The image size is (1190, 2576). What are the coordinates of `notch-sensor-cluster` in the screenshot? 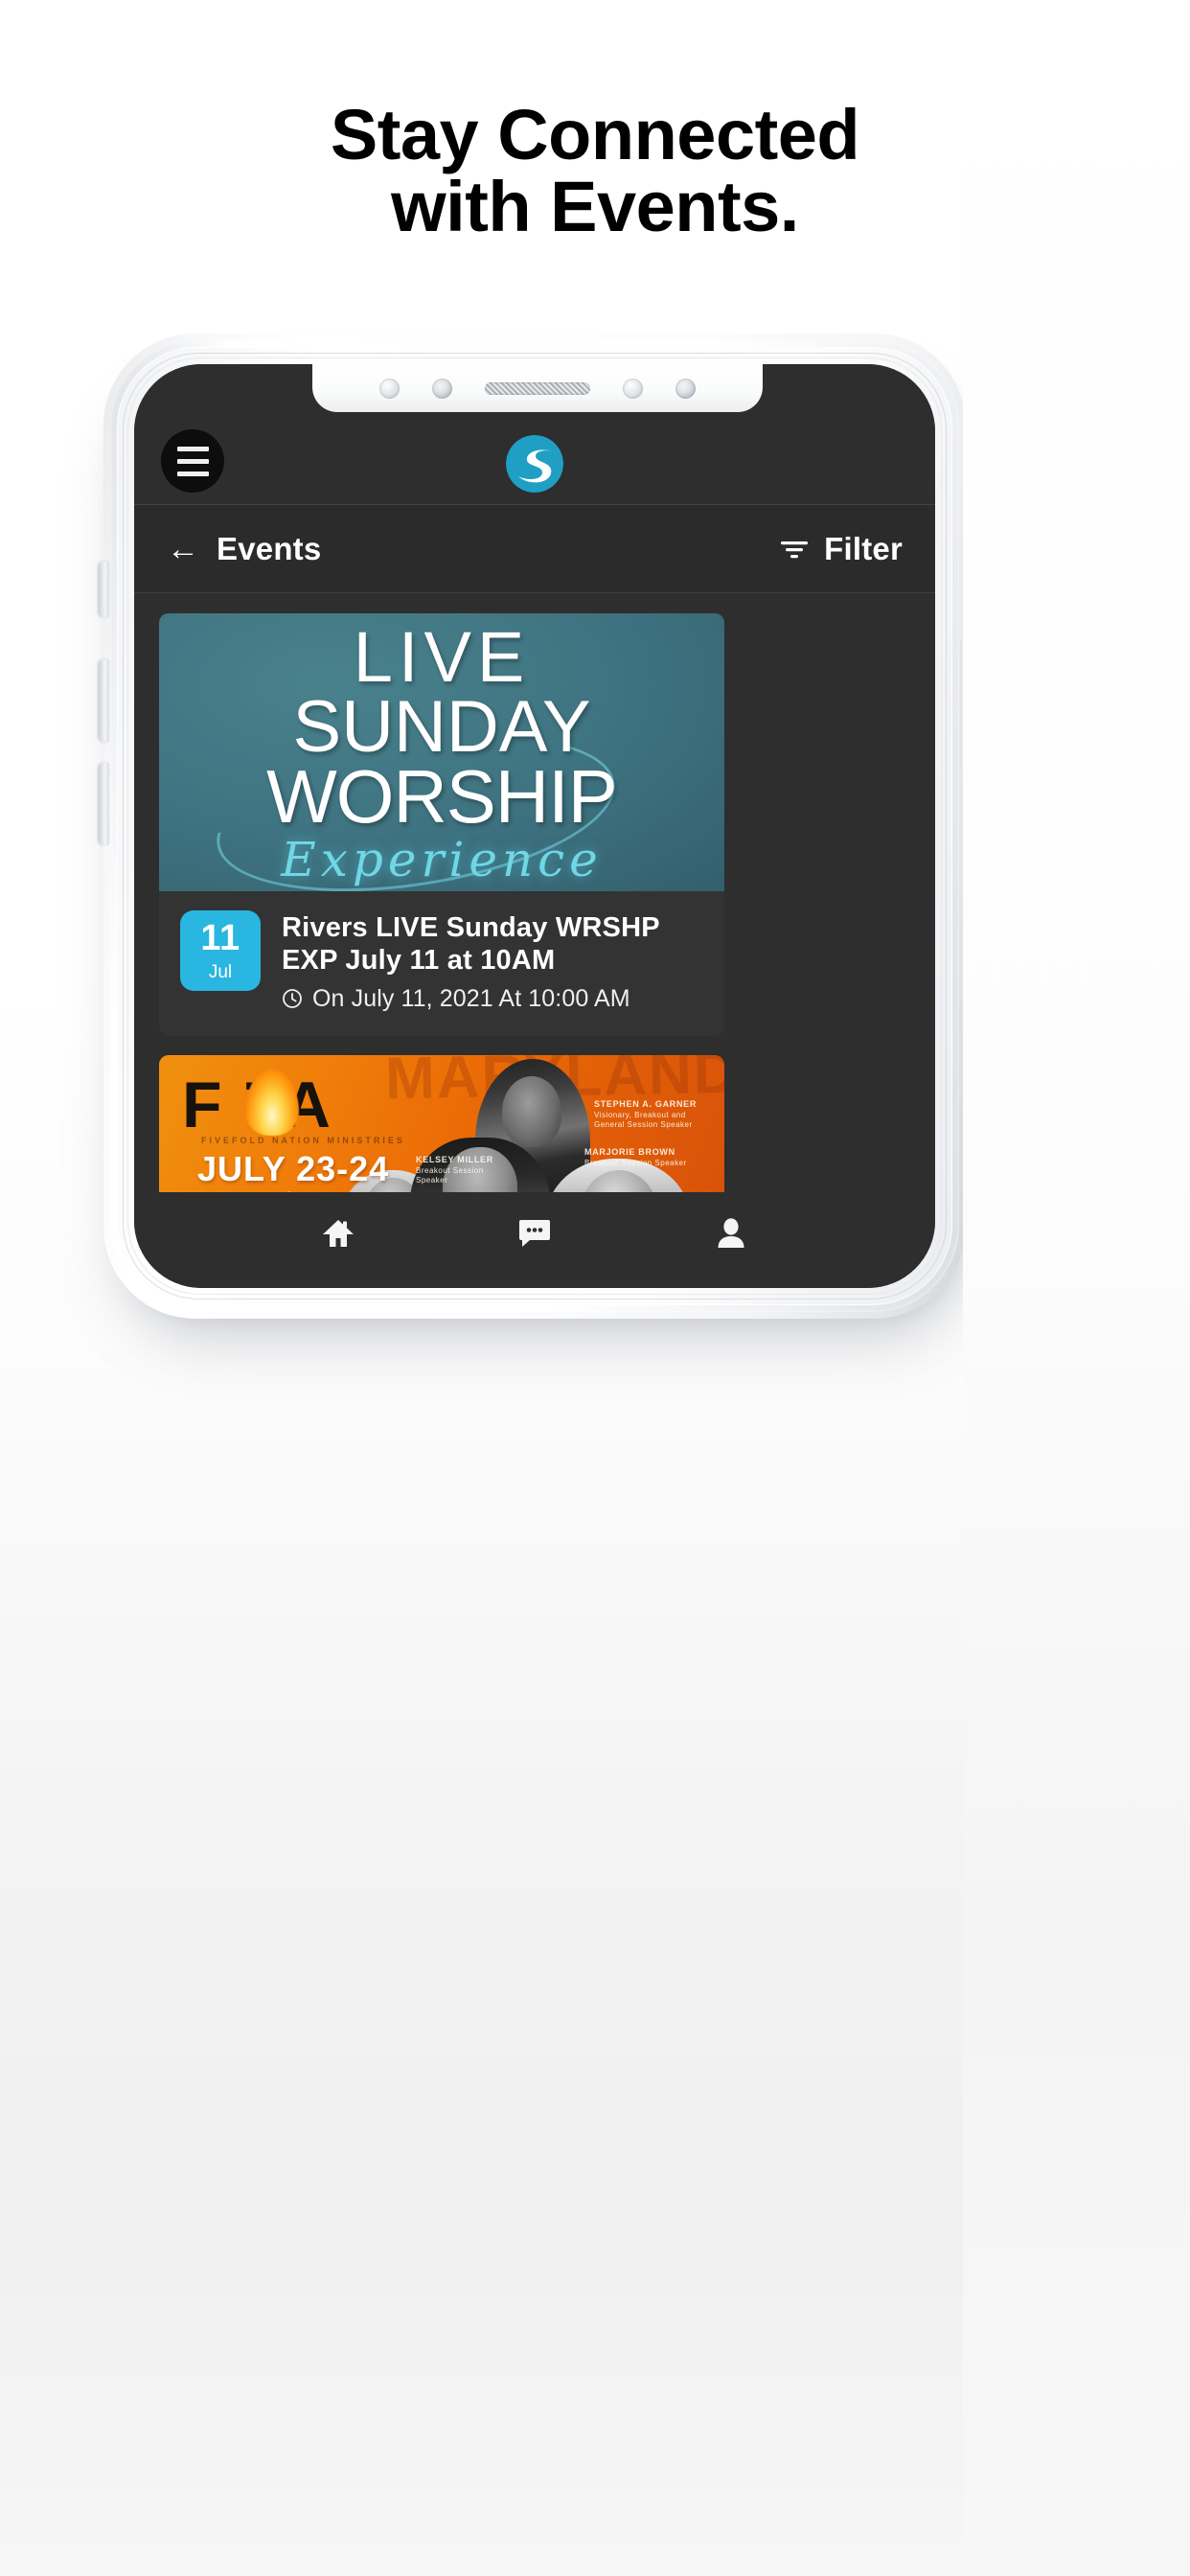 It's located at (538, 388).